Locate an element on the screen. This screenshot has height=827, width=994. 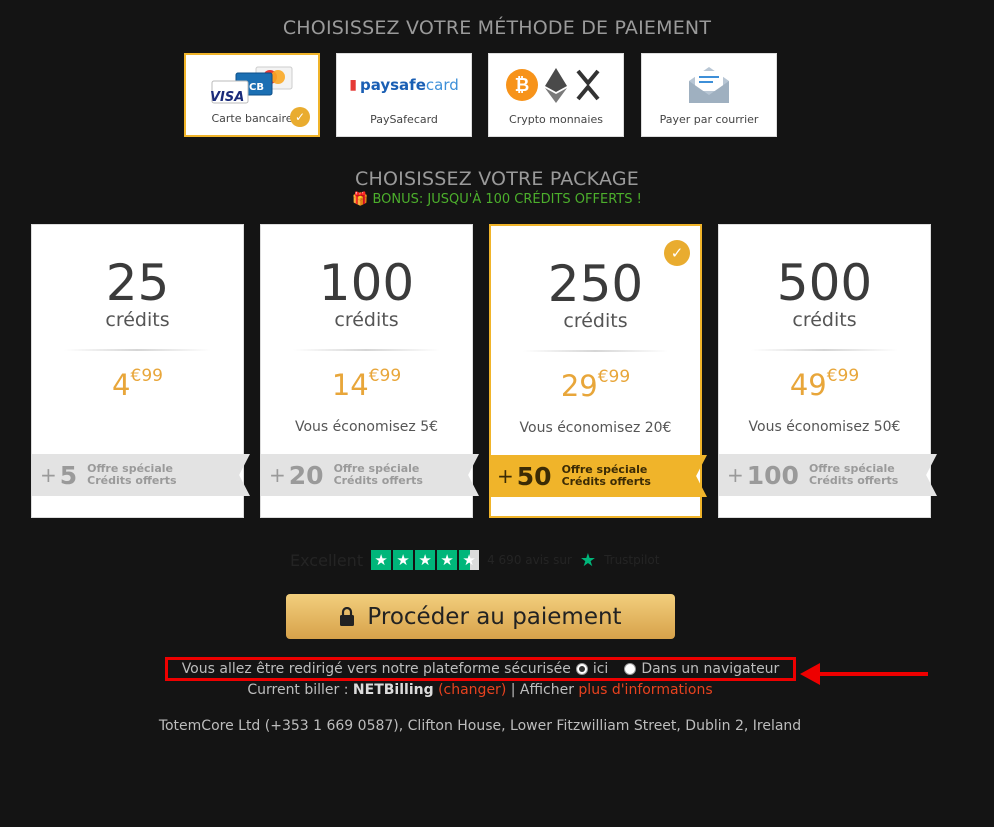
radio-navigateur-label: Dans un navigateur is located at coordinates (710, 669).